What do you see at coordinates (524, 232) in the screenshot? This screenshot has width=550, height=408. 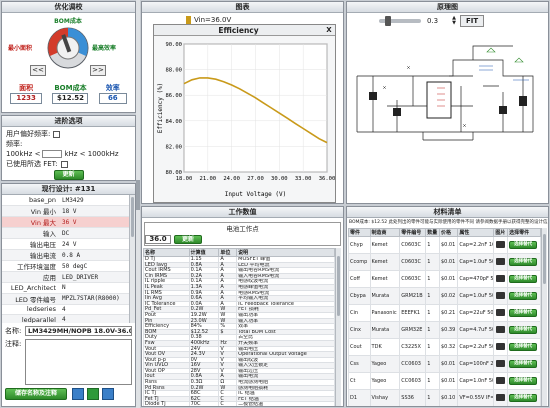 I see `bom-col-header: 选择零件` at bounding box center [524, 232].